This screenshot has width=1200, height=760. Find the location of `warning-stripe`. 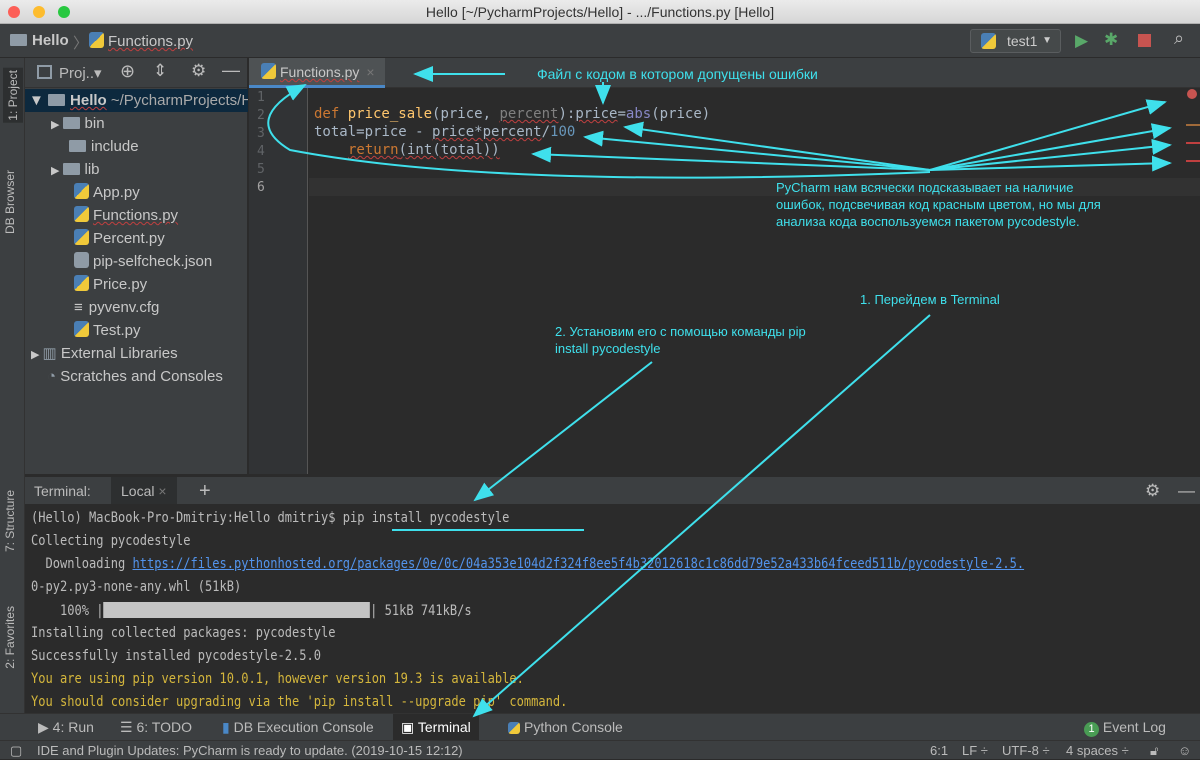

warning-stripe is located at coordinates (1193, 125).